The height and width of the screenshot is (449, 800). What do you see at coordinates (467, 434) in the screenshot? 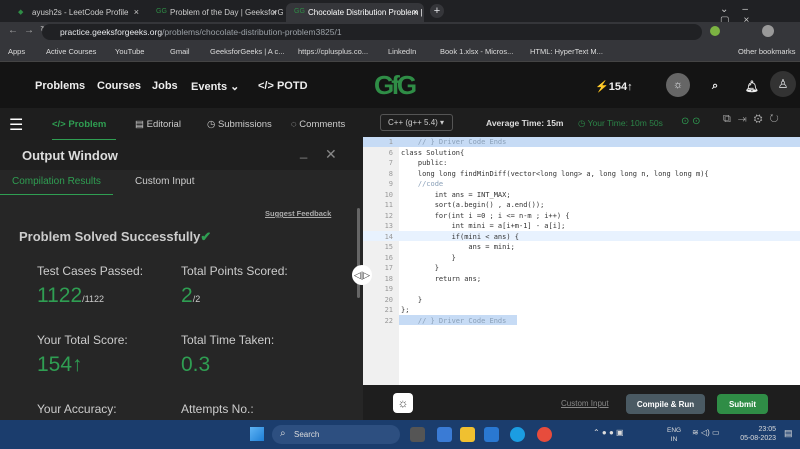
I see `file-explorer-icon` at bounding box center [467, 434].